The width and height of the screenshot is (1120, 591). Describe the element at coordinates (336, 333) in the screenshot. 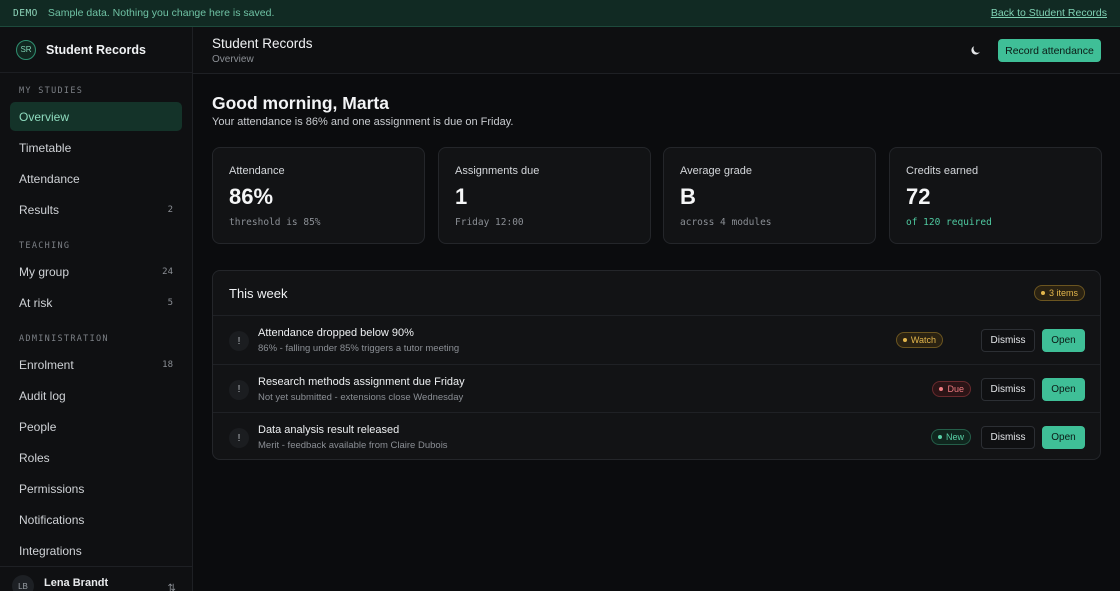

I see `item-title: Attendance dropped below 90%` at that location.